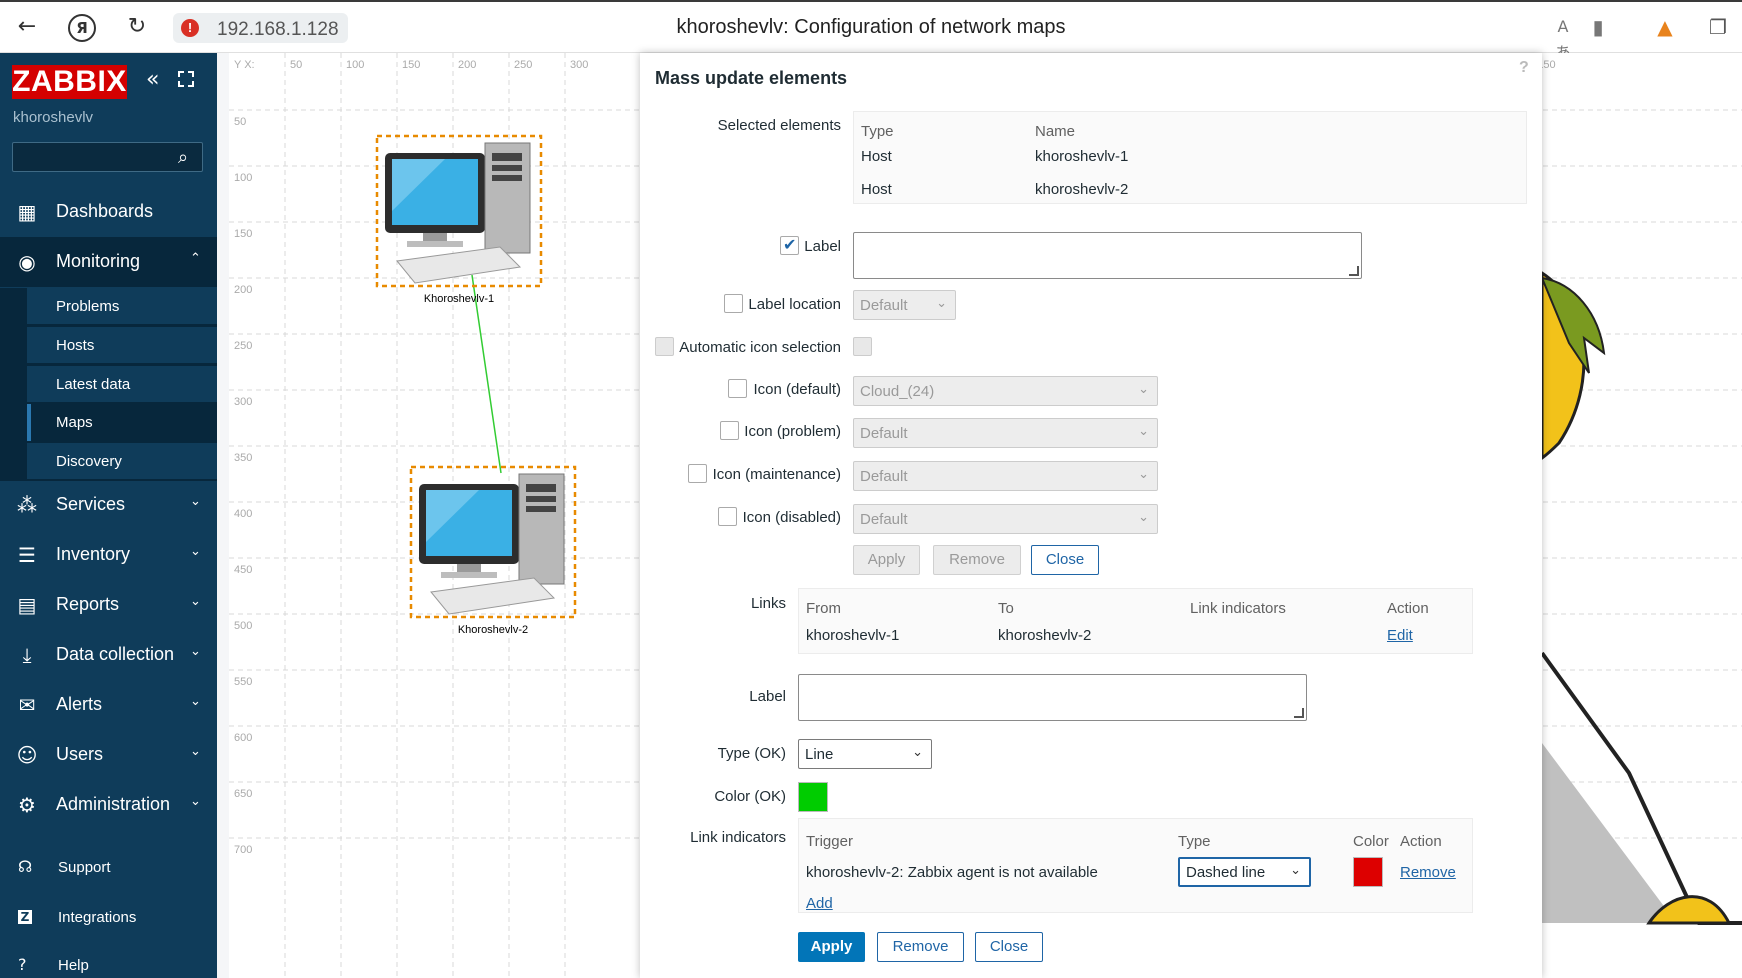 The width and height of the screenshot is (1742, 978). Describe the element at coordinates (105, 211) in the screenshot. I see `nav-label: Dashboards` at that location.